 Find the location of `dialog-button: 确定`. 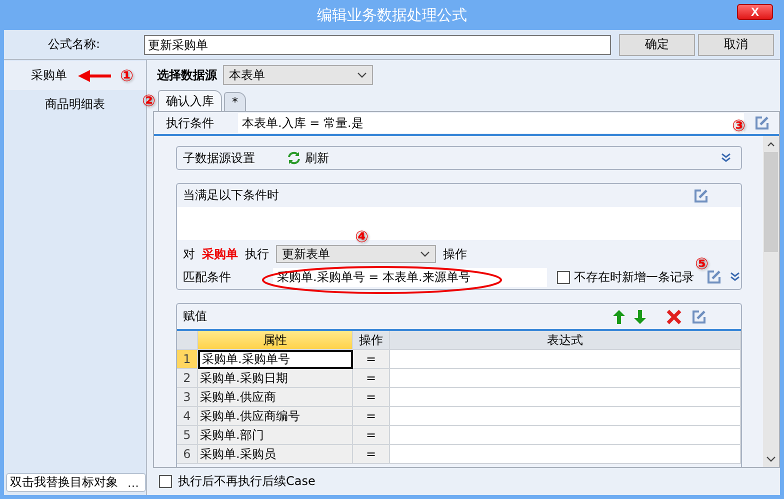

dialog-button: 确定 is located at coordinates (657, 45).